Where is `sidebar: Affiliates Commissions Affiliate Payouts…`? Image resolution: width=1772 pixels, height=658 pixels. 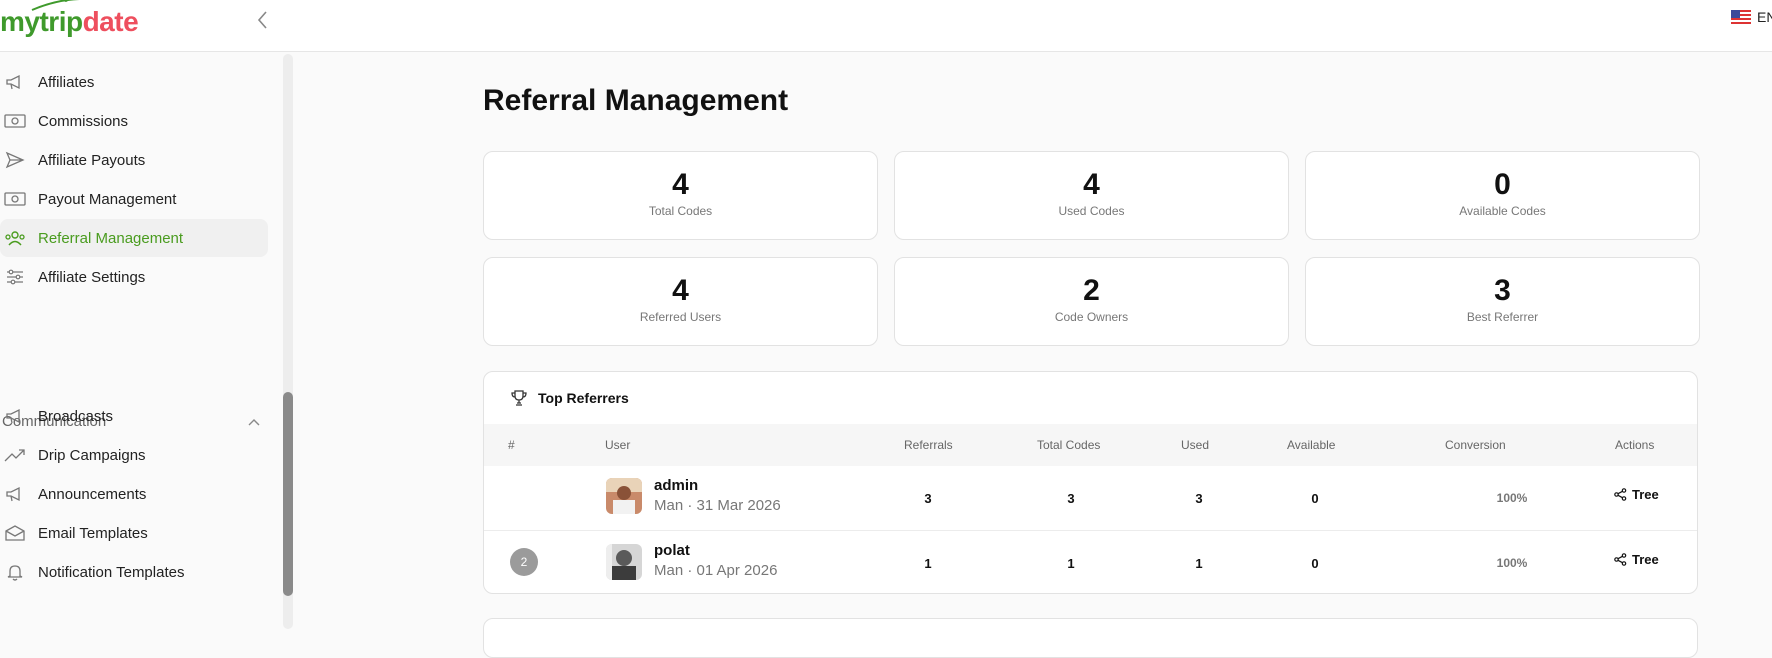
sidebar: Affiliates Commissions Affiliate Payouts… is located at coordinates (147, 340).